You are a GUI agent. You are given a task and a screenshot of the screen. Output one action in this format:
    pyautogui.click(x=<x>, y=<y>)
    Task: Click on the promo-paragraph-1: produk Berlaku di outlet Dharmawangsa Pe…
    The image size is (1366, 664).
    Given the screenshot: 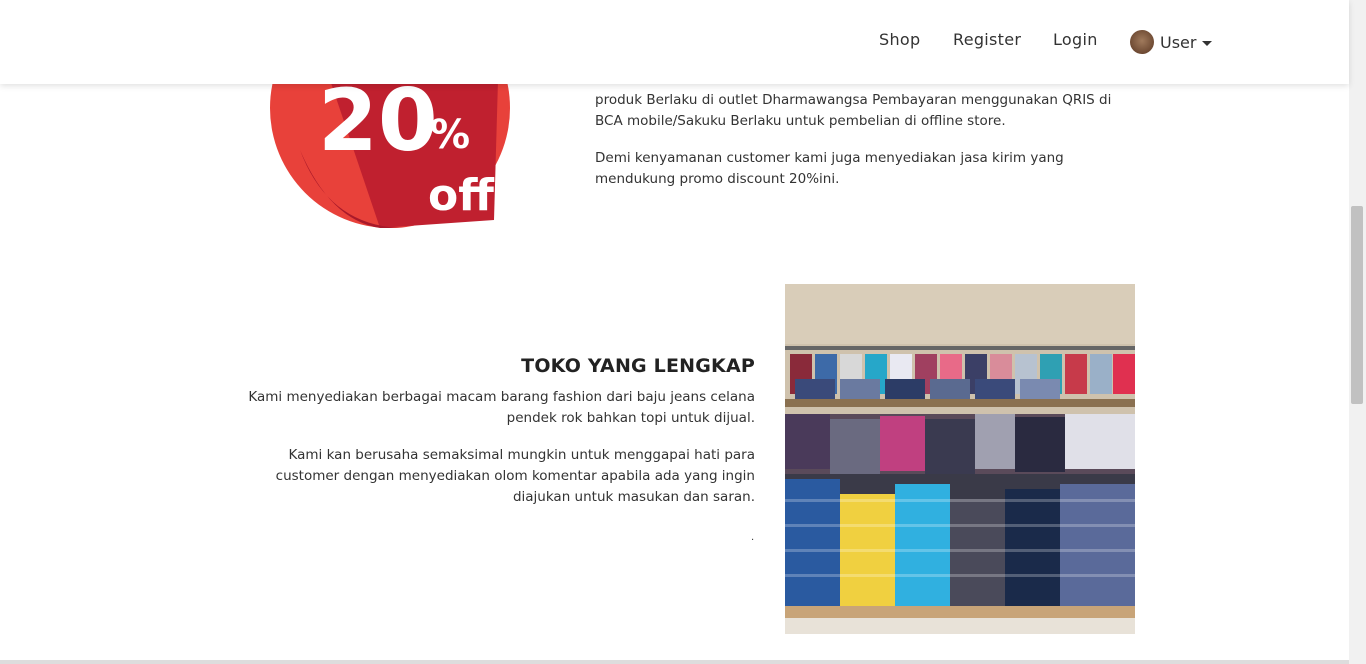 What is the action you would take?
    pyautogui.click(x=853, y=110)
    